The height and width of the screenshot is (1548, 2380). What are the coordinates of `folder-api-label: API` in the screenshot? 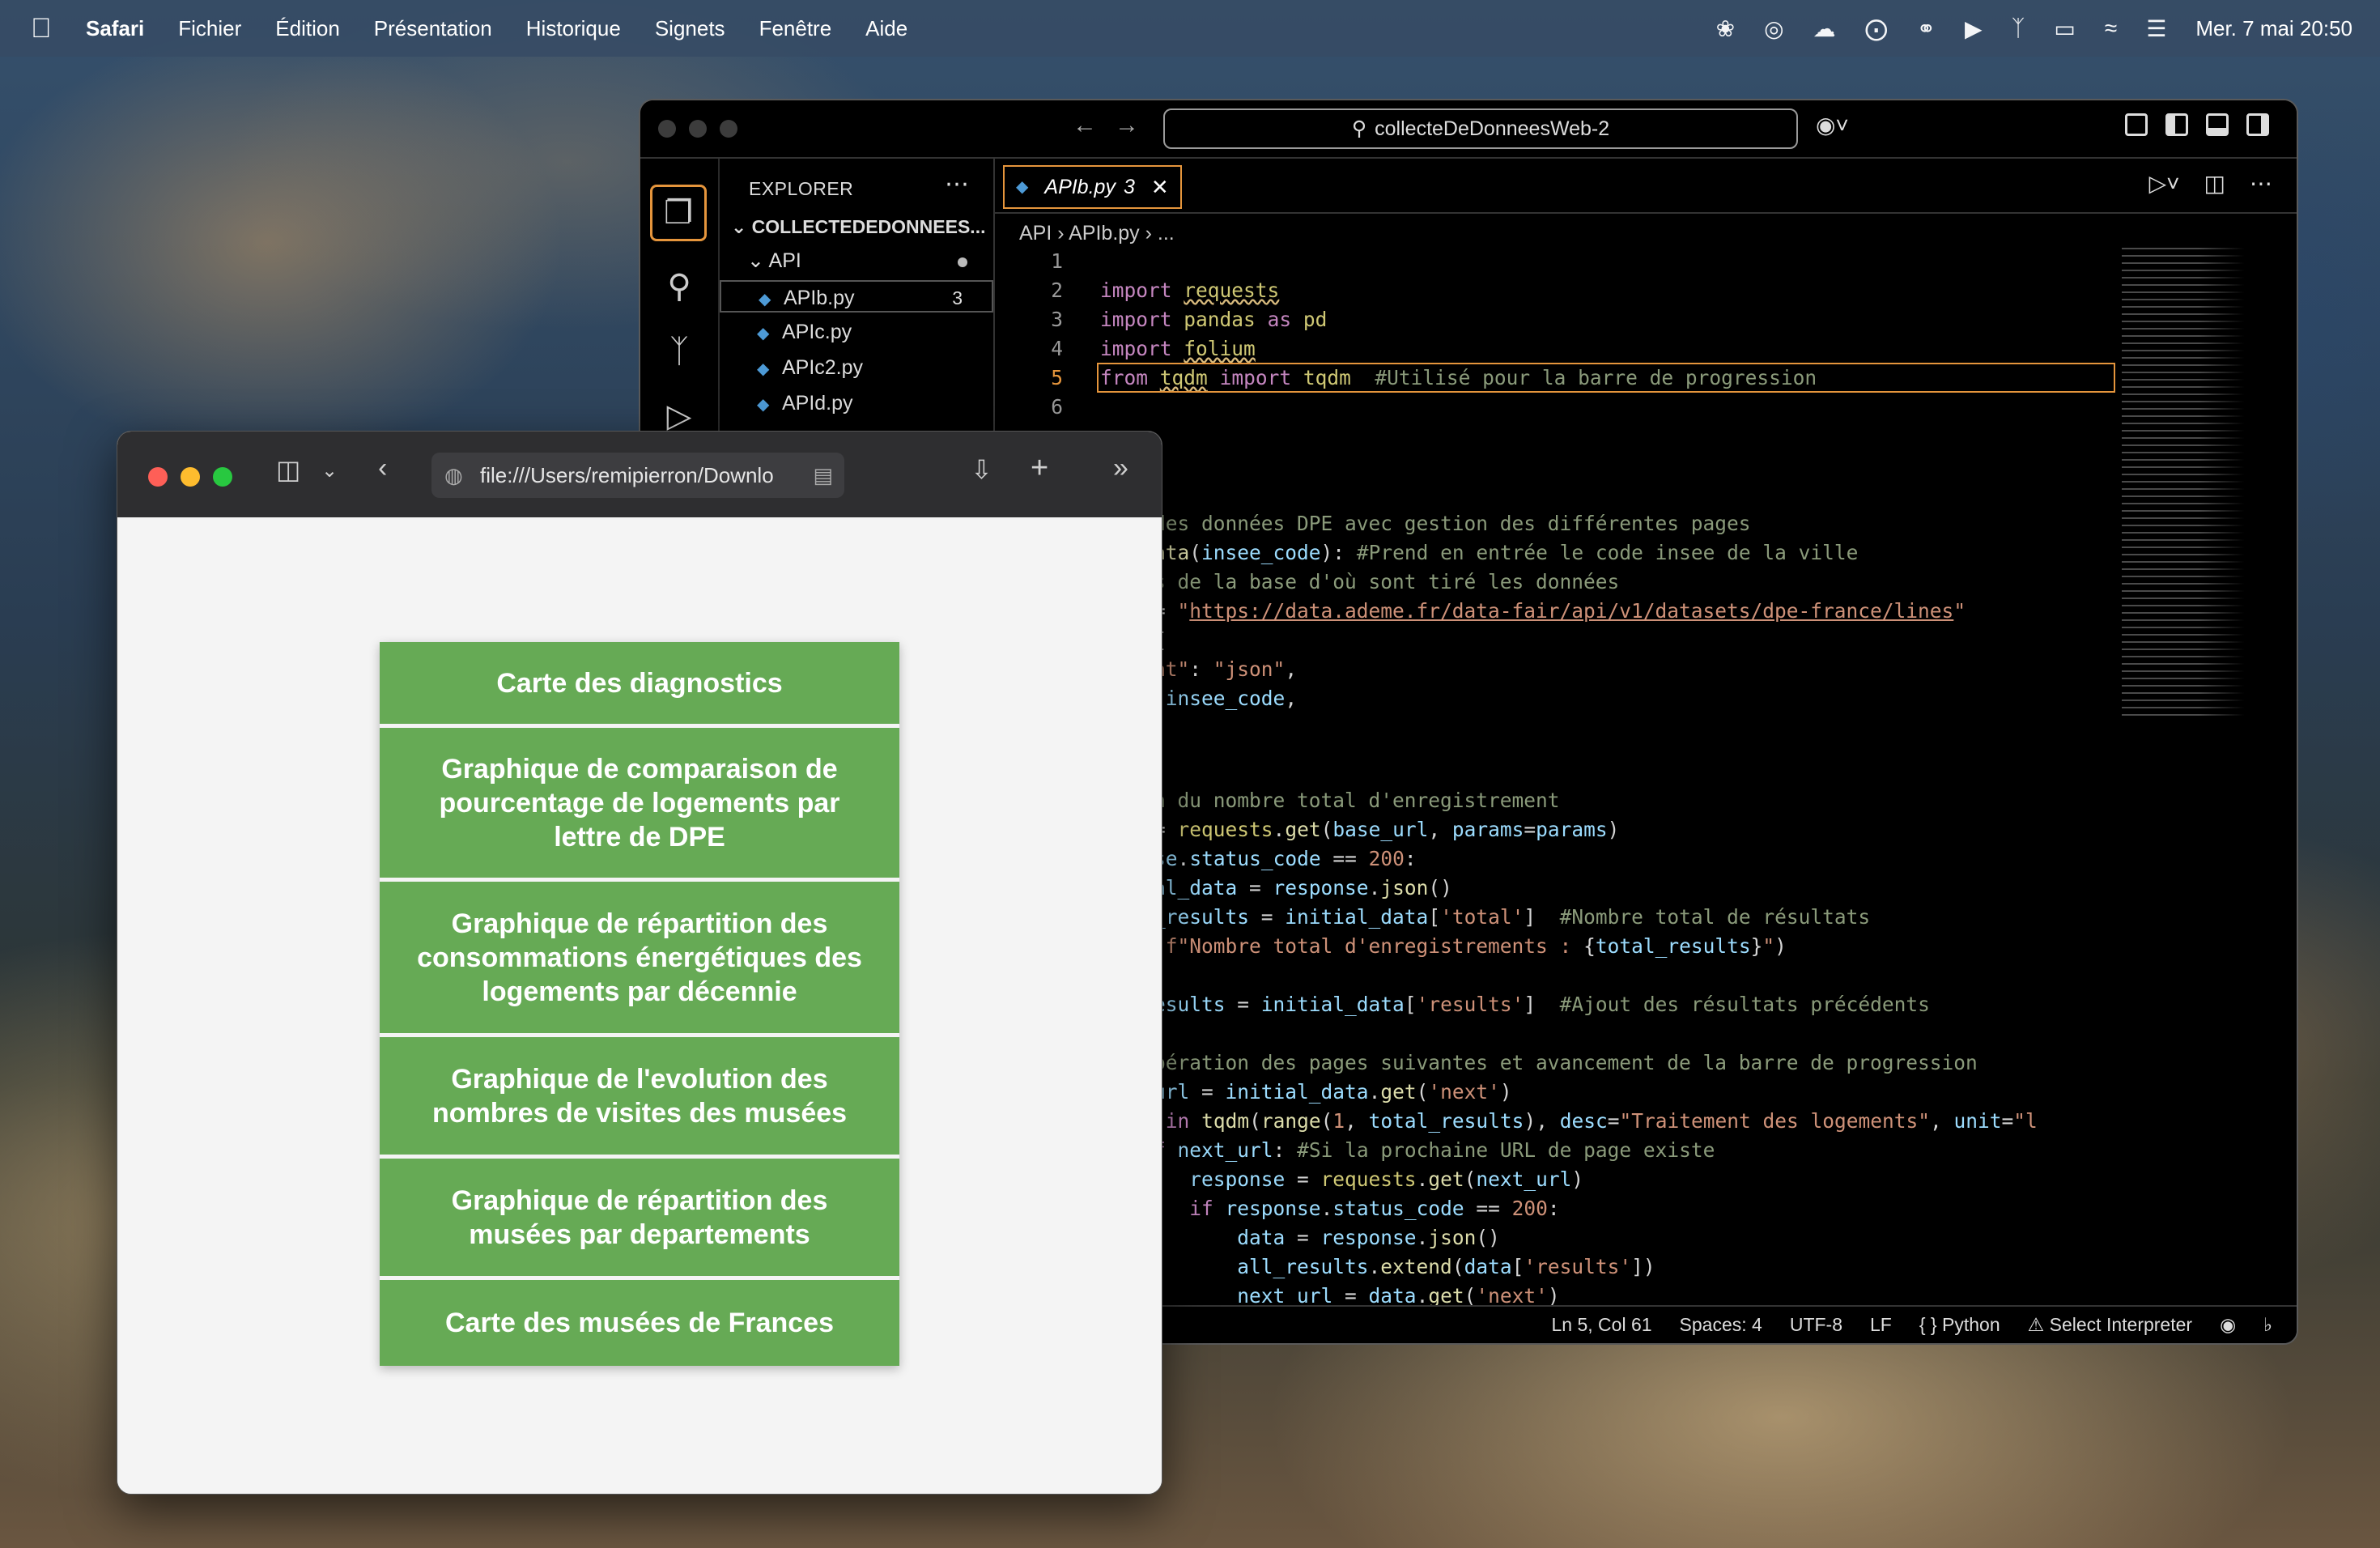 It's located at (784, 260).